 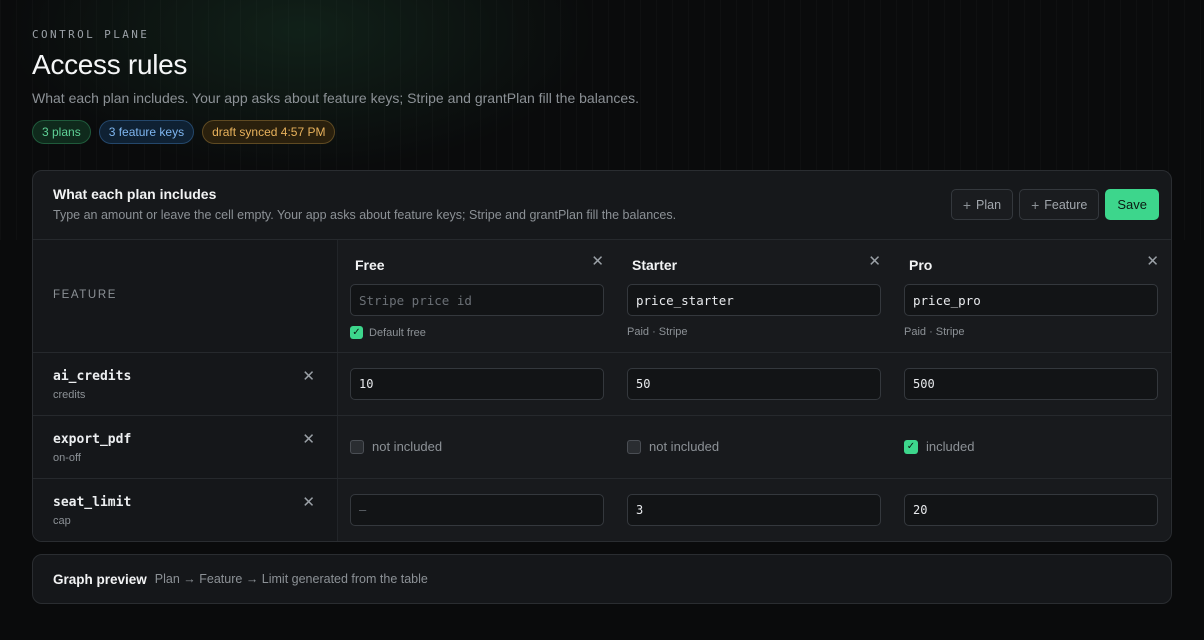 What do you see at coordinates (921, 265) in the screenshot?
I see `plan-name: Pro` at bounding box center [921, 265].